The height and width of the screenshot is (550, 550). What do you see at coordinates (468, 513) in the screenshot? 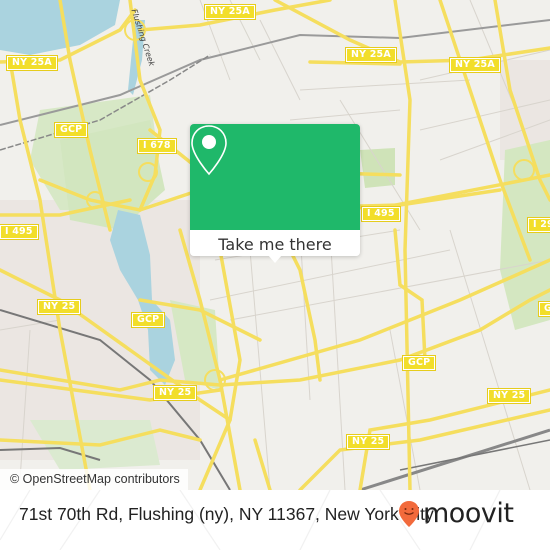
I see `moovit-wordmark: moovit` at bounding box center [468, 513].